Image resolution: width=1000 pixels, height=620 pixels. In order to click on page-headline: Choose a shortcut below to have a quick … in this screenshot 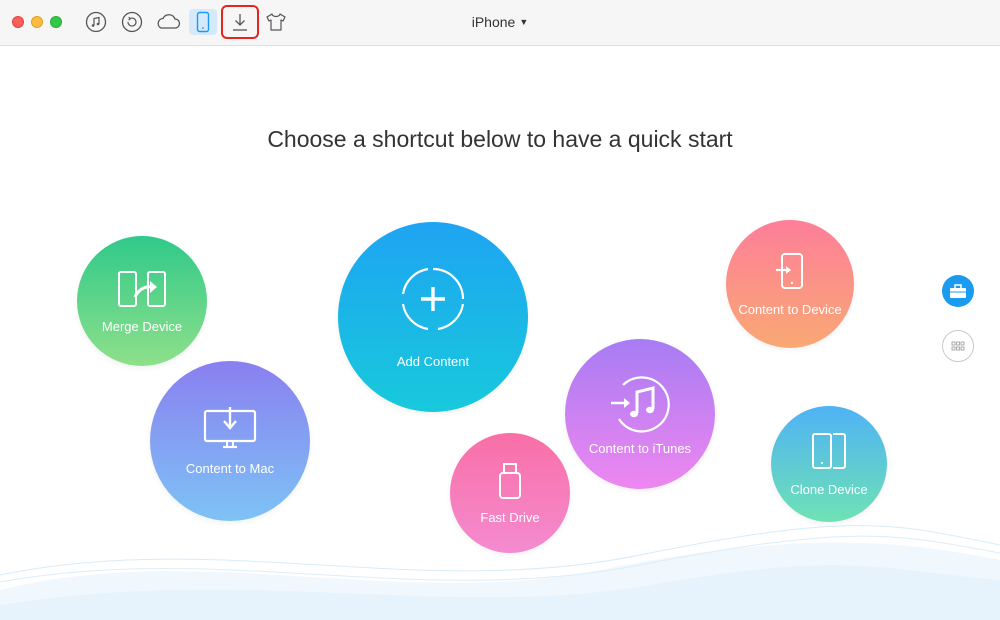, I will do `click(500, 139)`.